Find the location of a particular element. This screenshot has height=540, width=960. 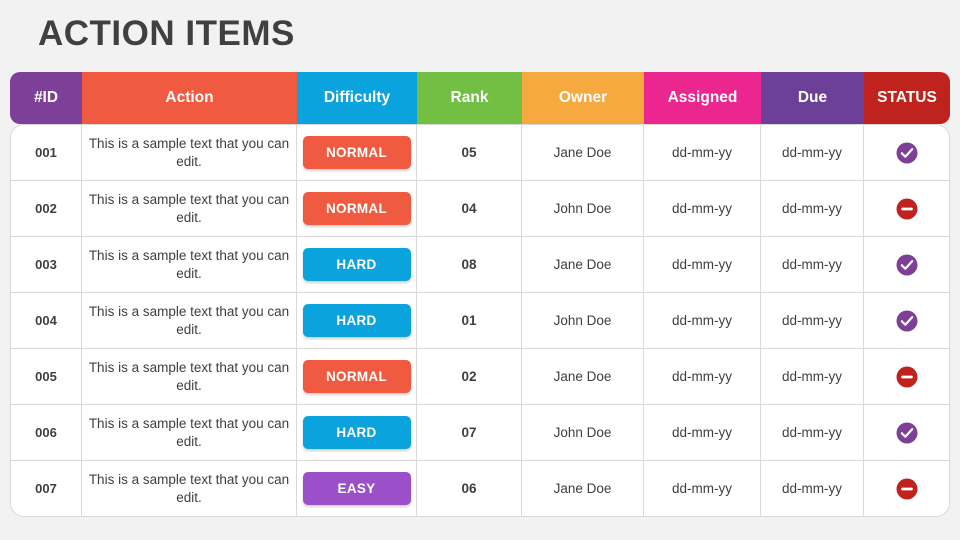

cell-rank: 02 is located at coordinates (469, 377).